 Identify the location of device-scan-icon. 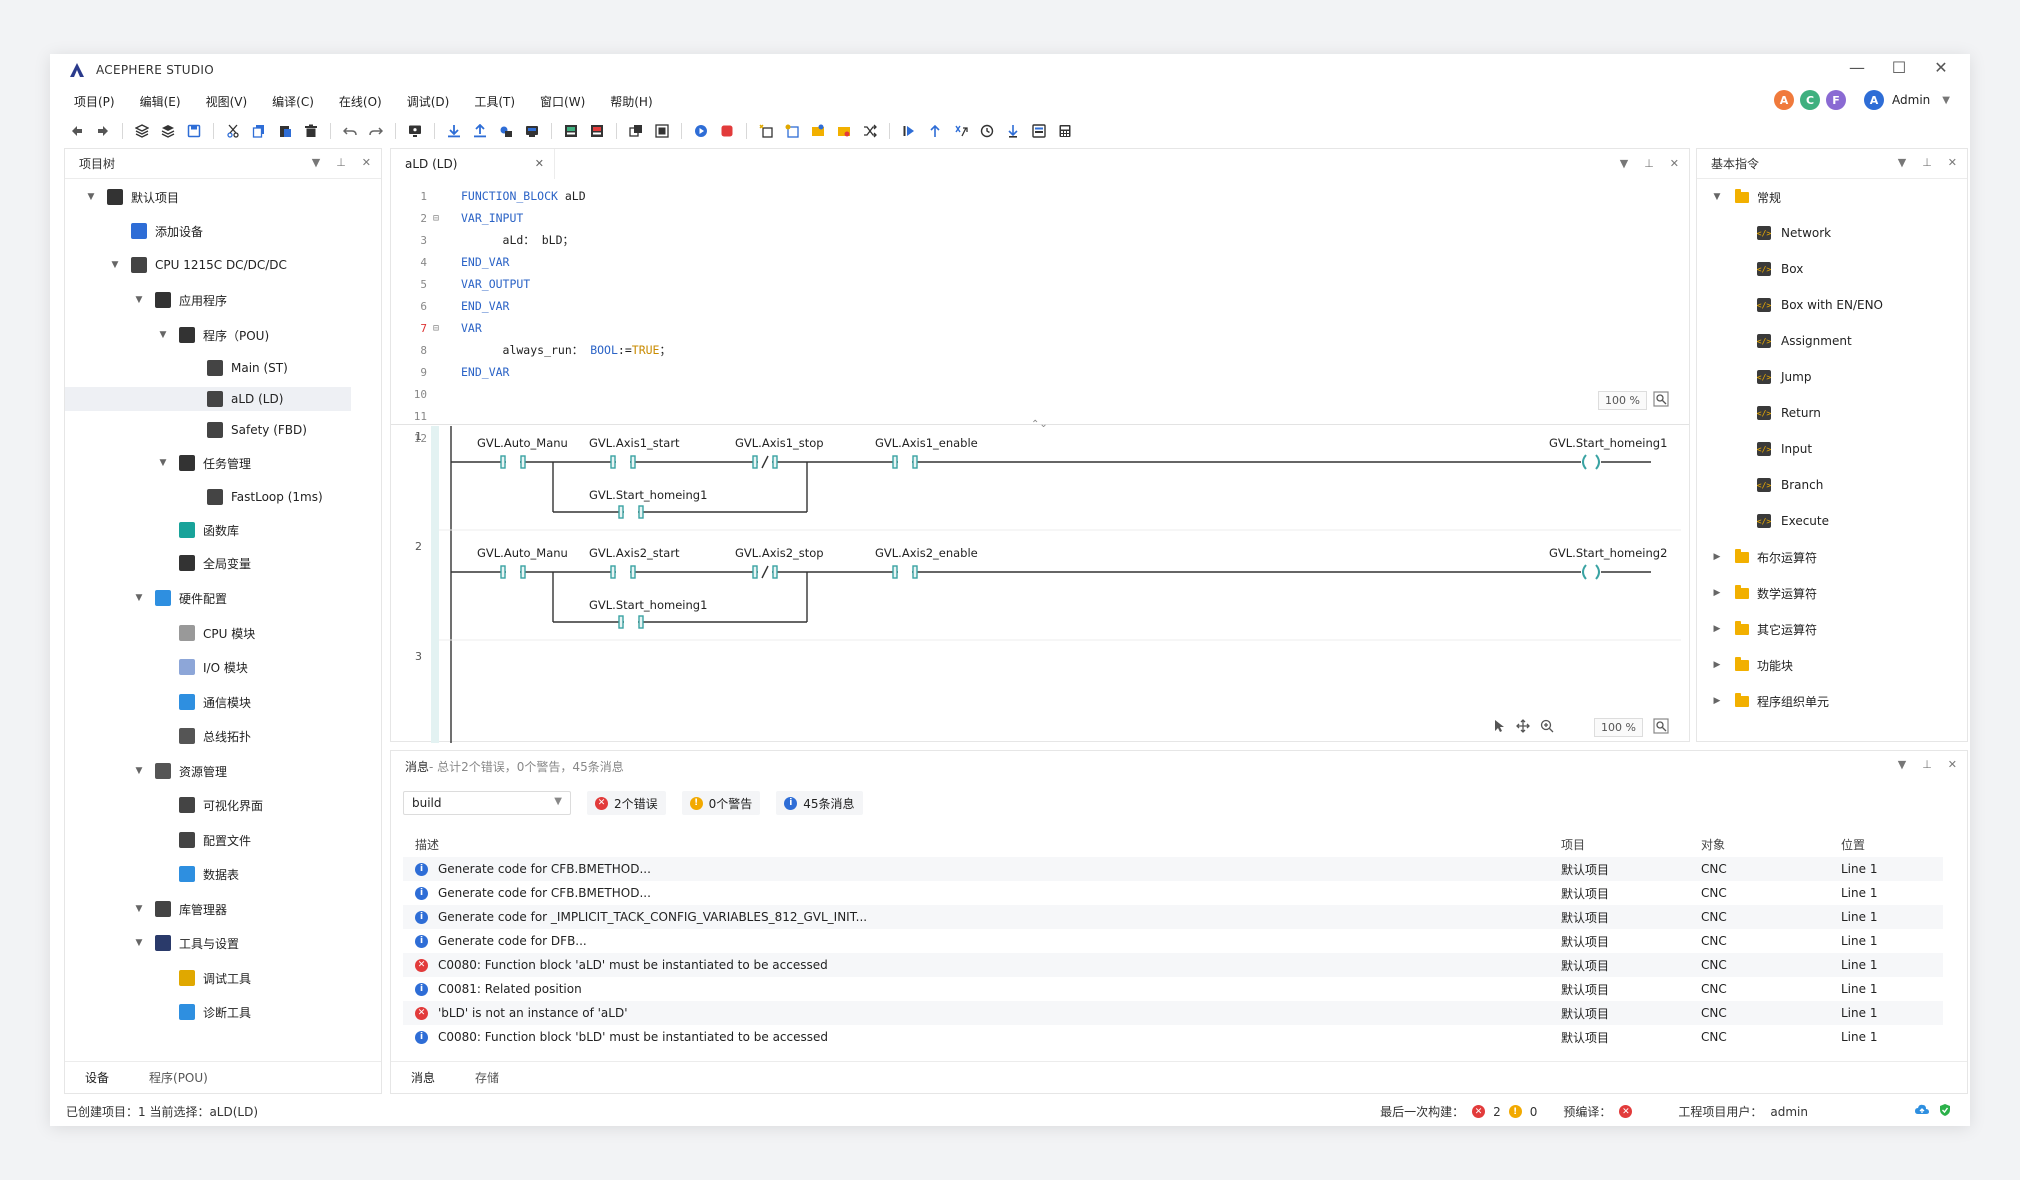
(532, 131).